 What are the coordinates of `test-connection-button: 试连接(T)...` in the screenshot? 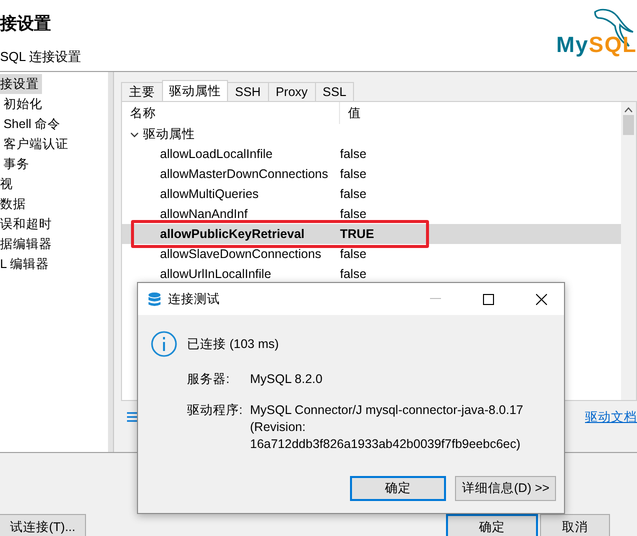 It's located at (43, 525).